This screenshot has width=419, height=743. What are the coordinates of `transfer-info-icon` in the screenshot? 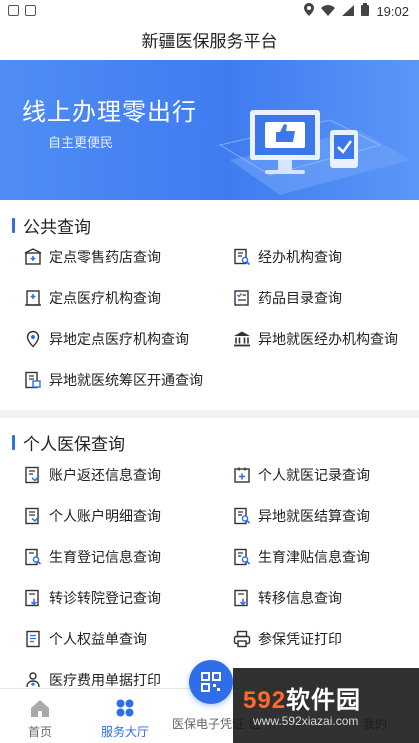 It's located at (242, 598).